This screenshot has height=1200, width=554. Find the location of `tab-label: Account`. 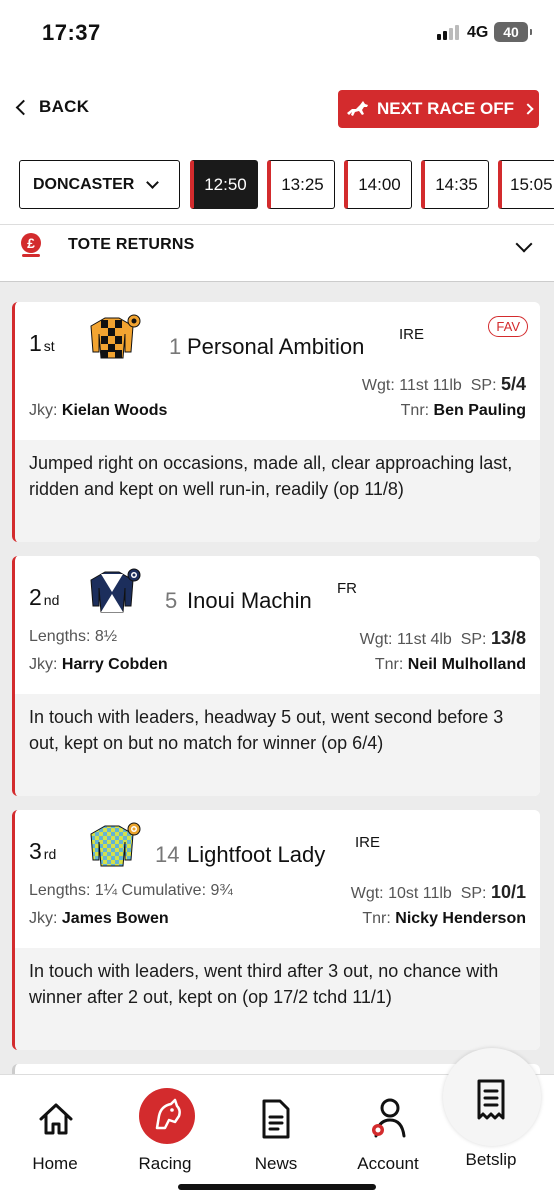

tab-label: Account is located at coordinates (388, 1163).